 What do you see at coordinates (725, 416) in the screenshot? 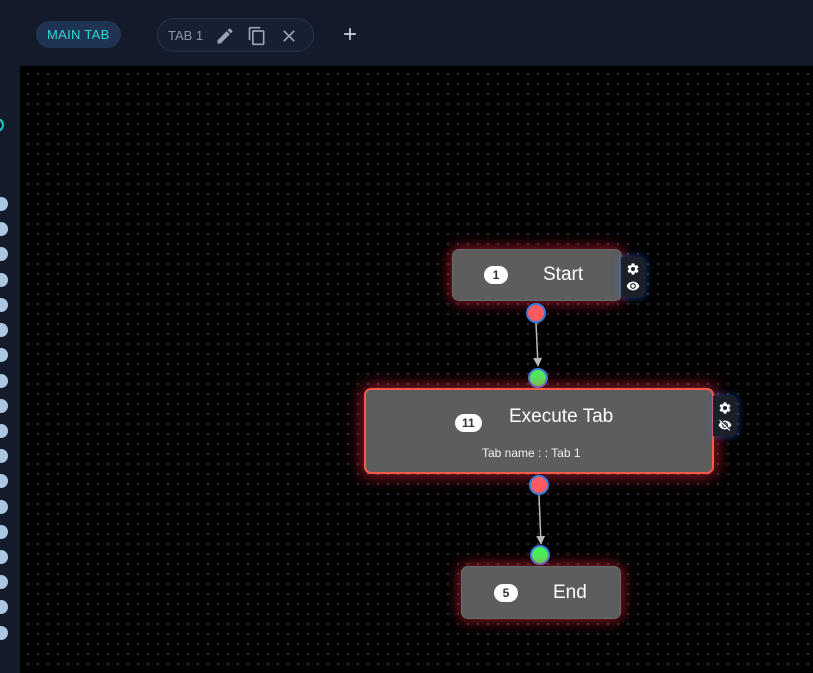
I see `node-execute-actions` at bounding box center [725, 416].